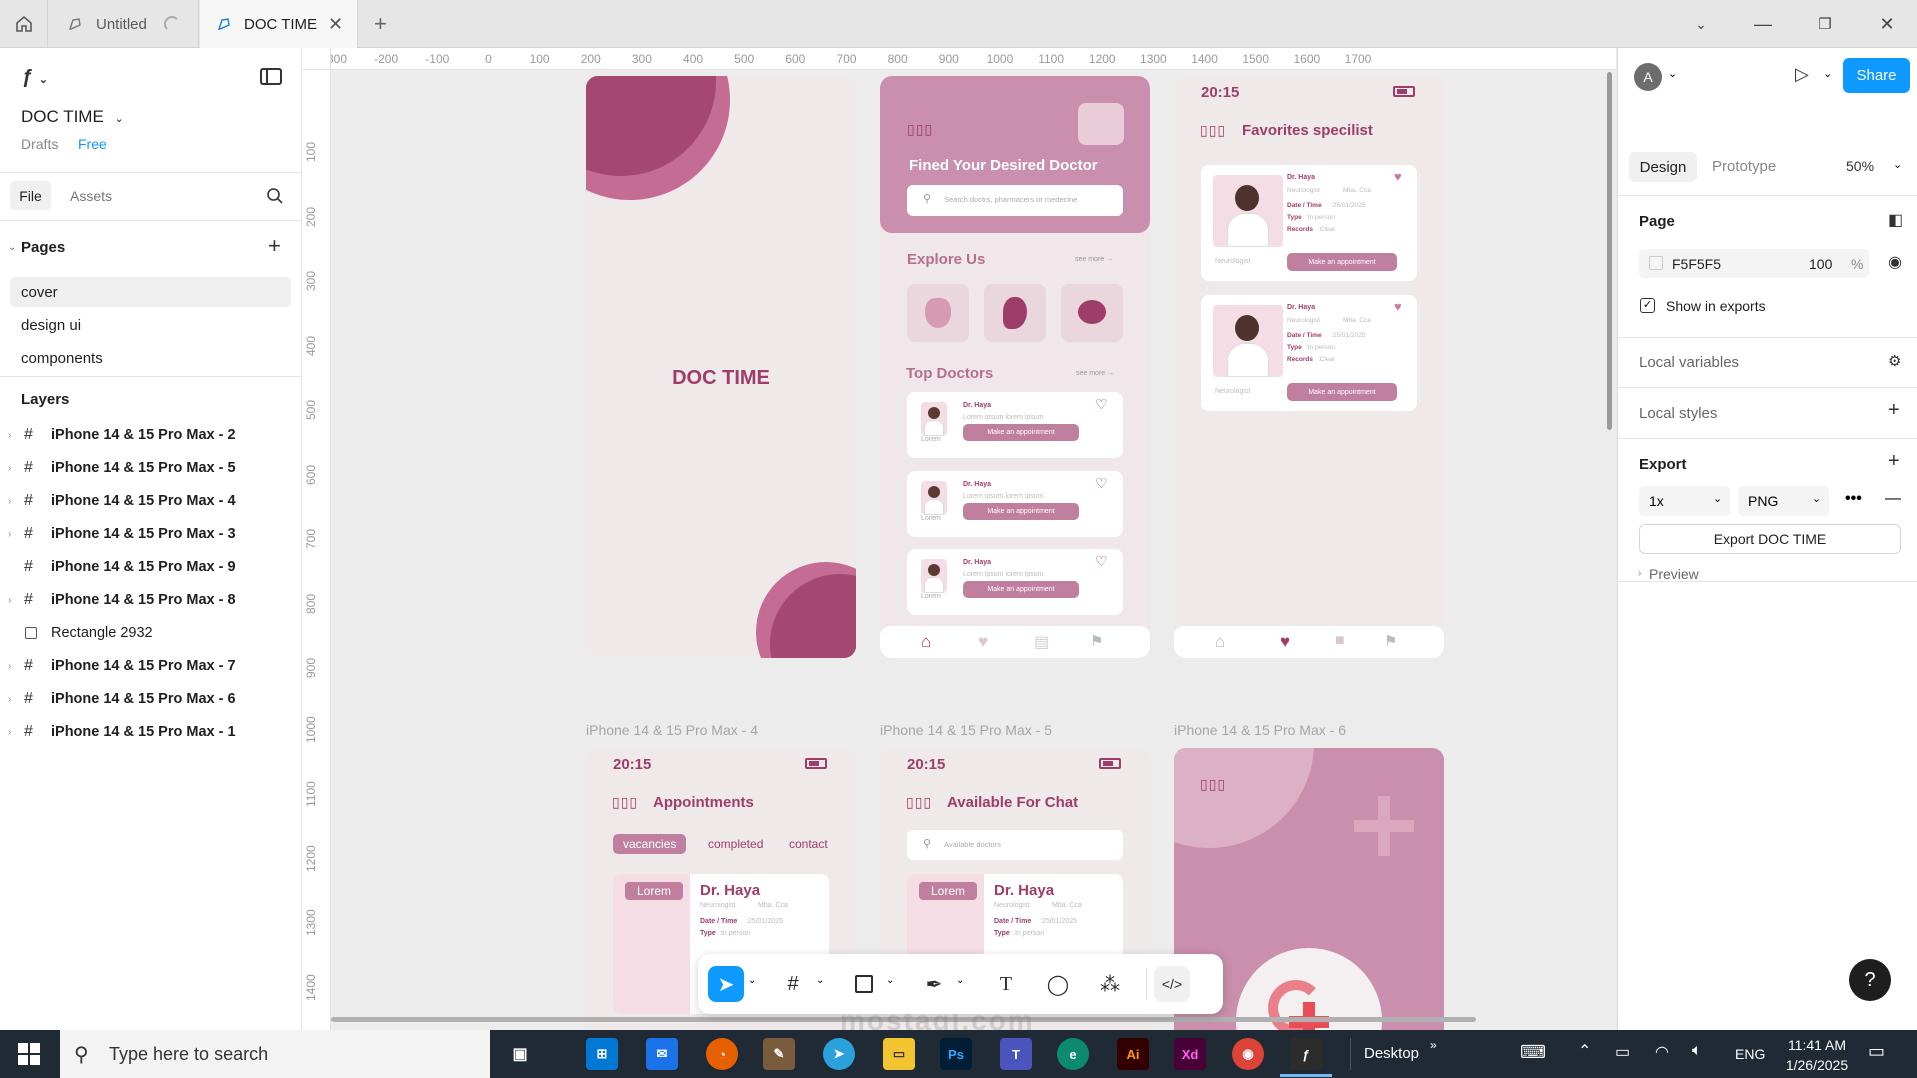 The image size is (1917, 1078). What do you see at coordinates (1663, 167) in the screenshot?
I see `tab-design: Design` at bounding box center [1663, 167].